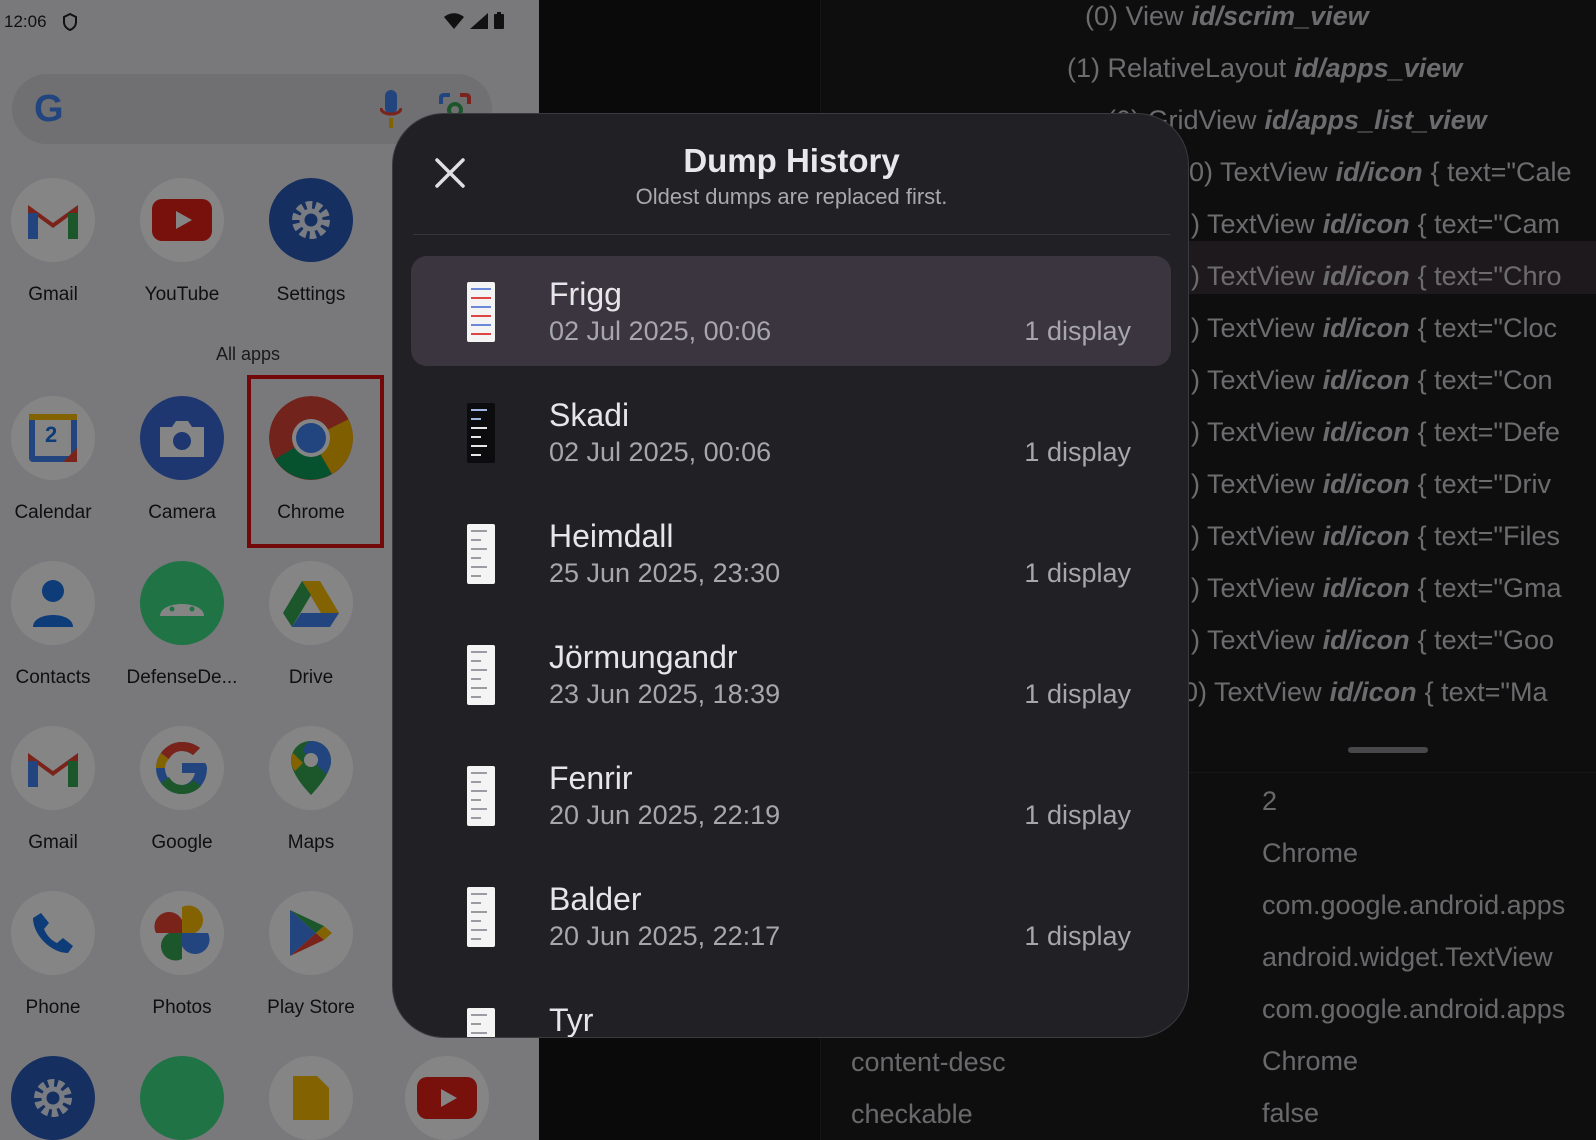  Describe the element at coordinates (791, 432) in the screenshot. I see `dump-history-item: Skadi 02 Jul 2025, 00:06 1 display` at that location.